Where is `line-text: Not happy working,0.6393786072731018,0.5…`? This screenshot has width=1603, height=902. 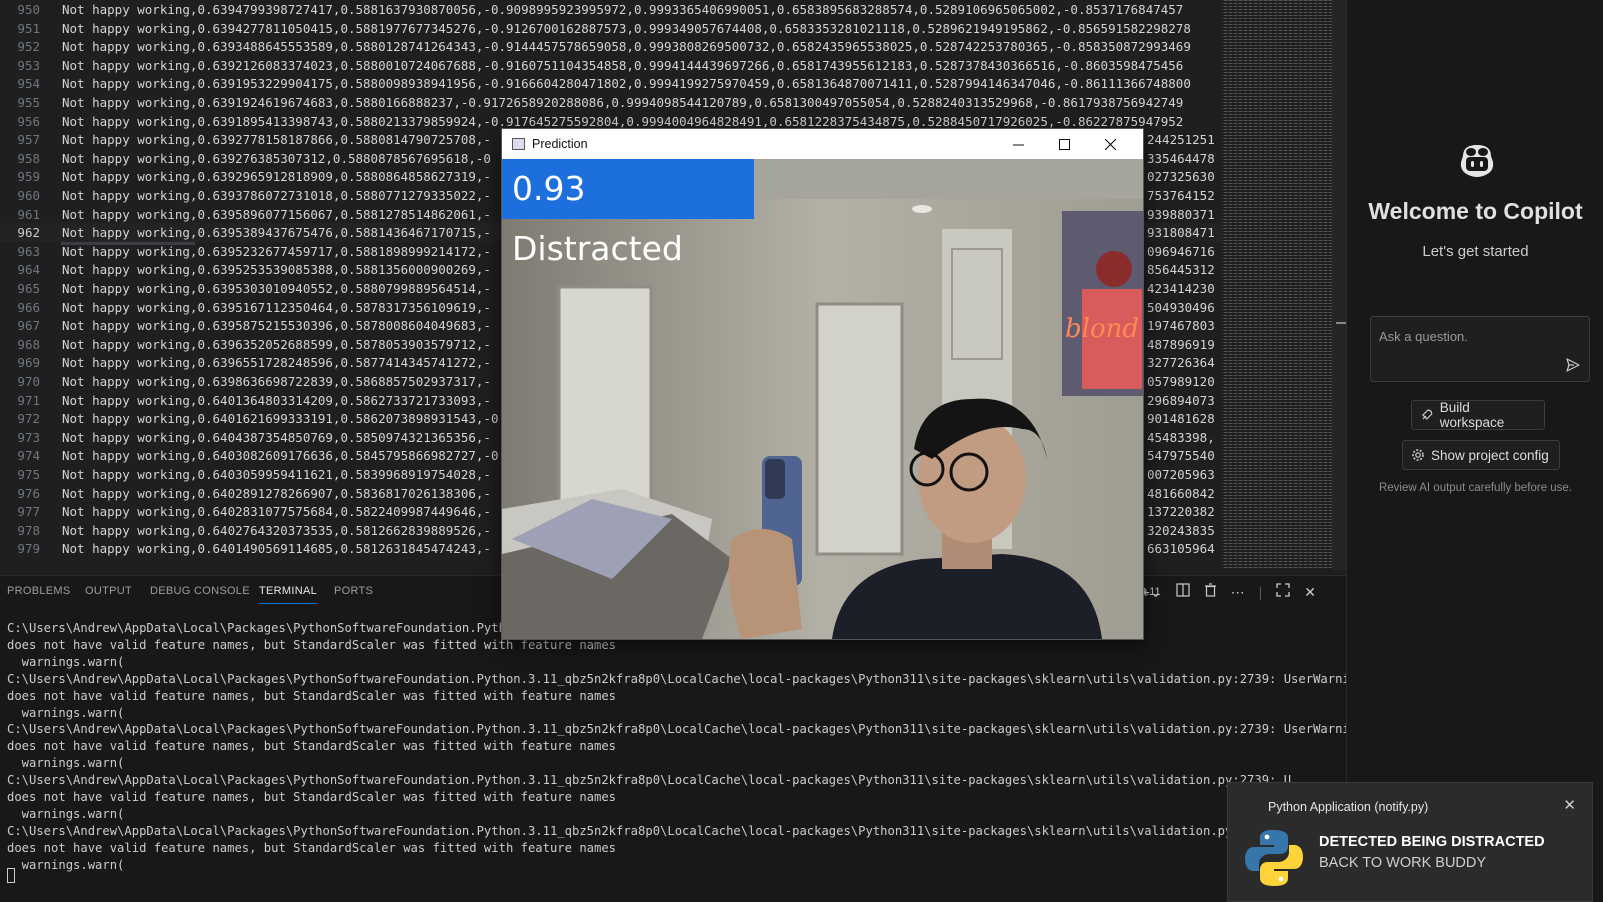
line-text: Not happy working,0.6393786072731018,0.5… is located at coordinates (276, 195).